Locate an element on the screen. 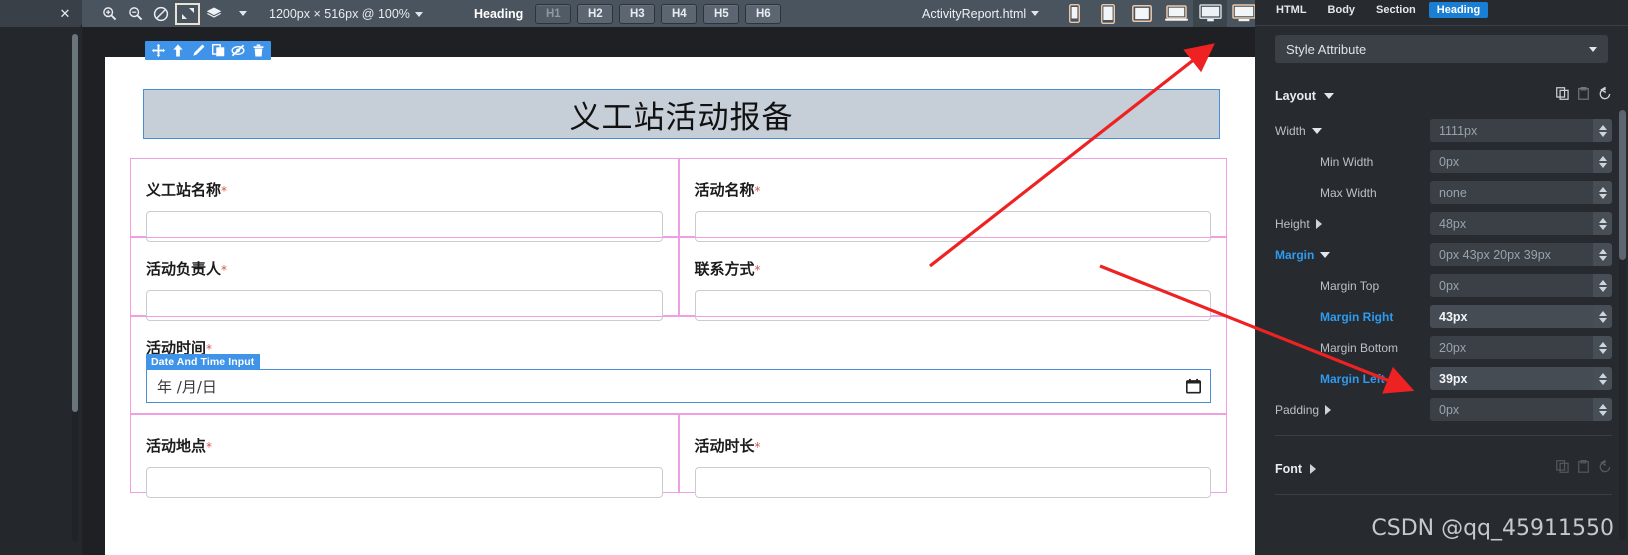  device-laptop-icon is located at coordinates (1176, 13).